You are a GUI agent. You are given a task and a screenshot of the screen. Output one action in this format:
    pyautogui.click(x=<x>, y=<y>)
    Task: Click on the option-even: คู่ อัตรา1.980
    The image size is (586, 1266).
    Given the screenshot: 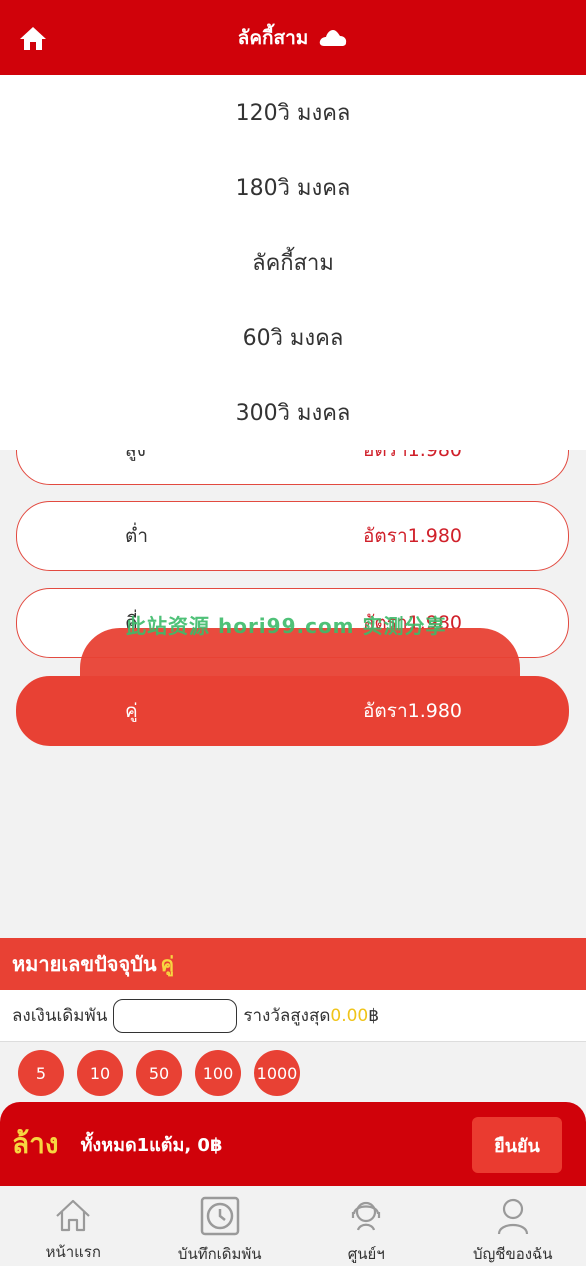 What is the action you would take?
    pyautogui.click(x=292, y=711)
    